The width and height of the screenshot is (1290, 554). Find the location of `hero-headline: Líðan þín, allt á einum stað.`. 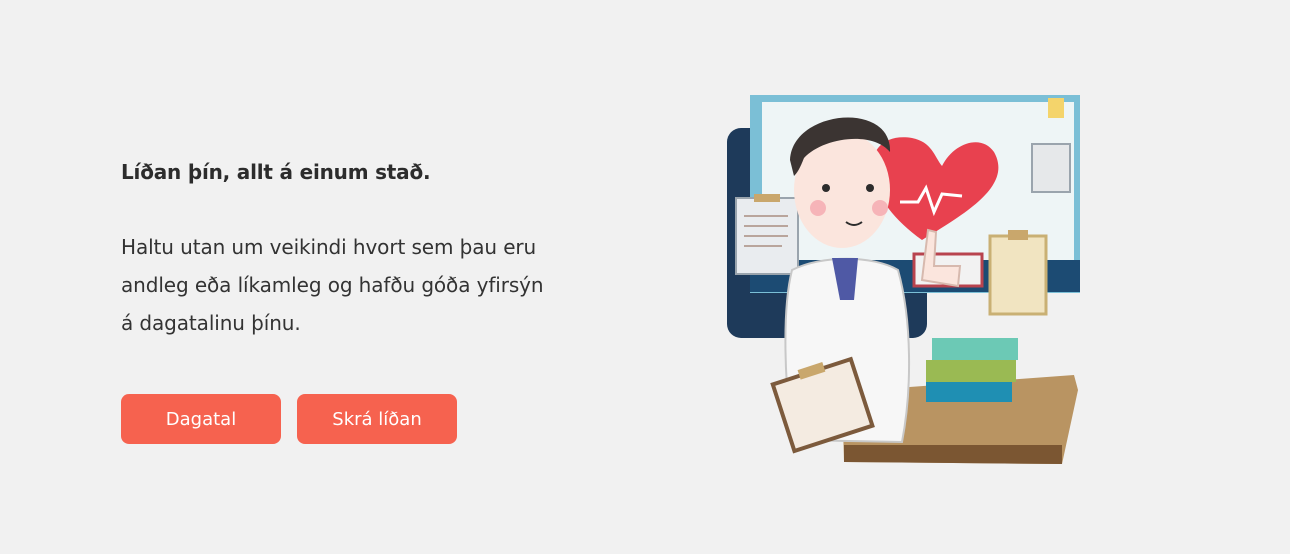

hero-headline: Líðan þín, allt á einum stað. is located at coordinates (276, 172).